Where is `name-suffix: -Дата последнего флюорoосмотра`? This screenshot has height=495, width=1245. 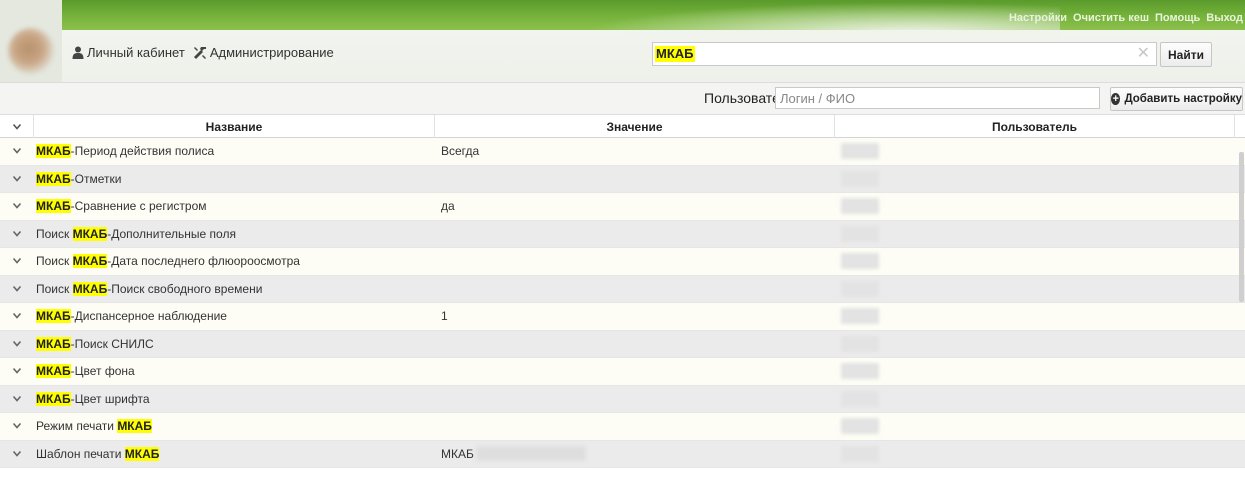
name-suffix: -Дата последнего флюорoосмотра is located at coordinates (203, 261).